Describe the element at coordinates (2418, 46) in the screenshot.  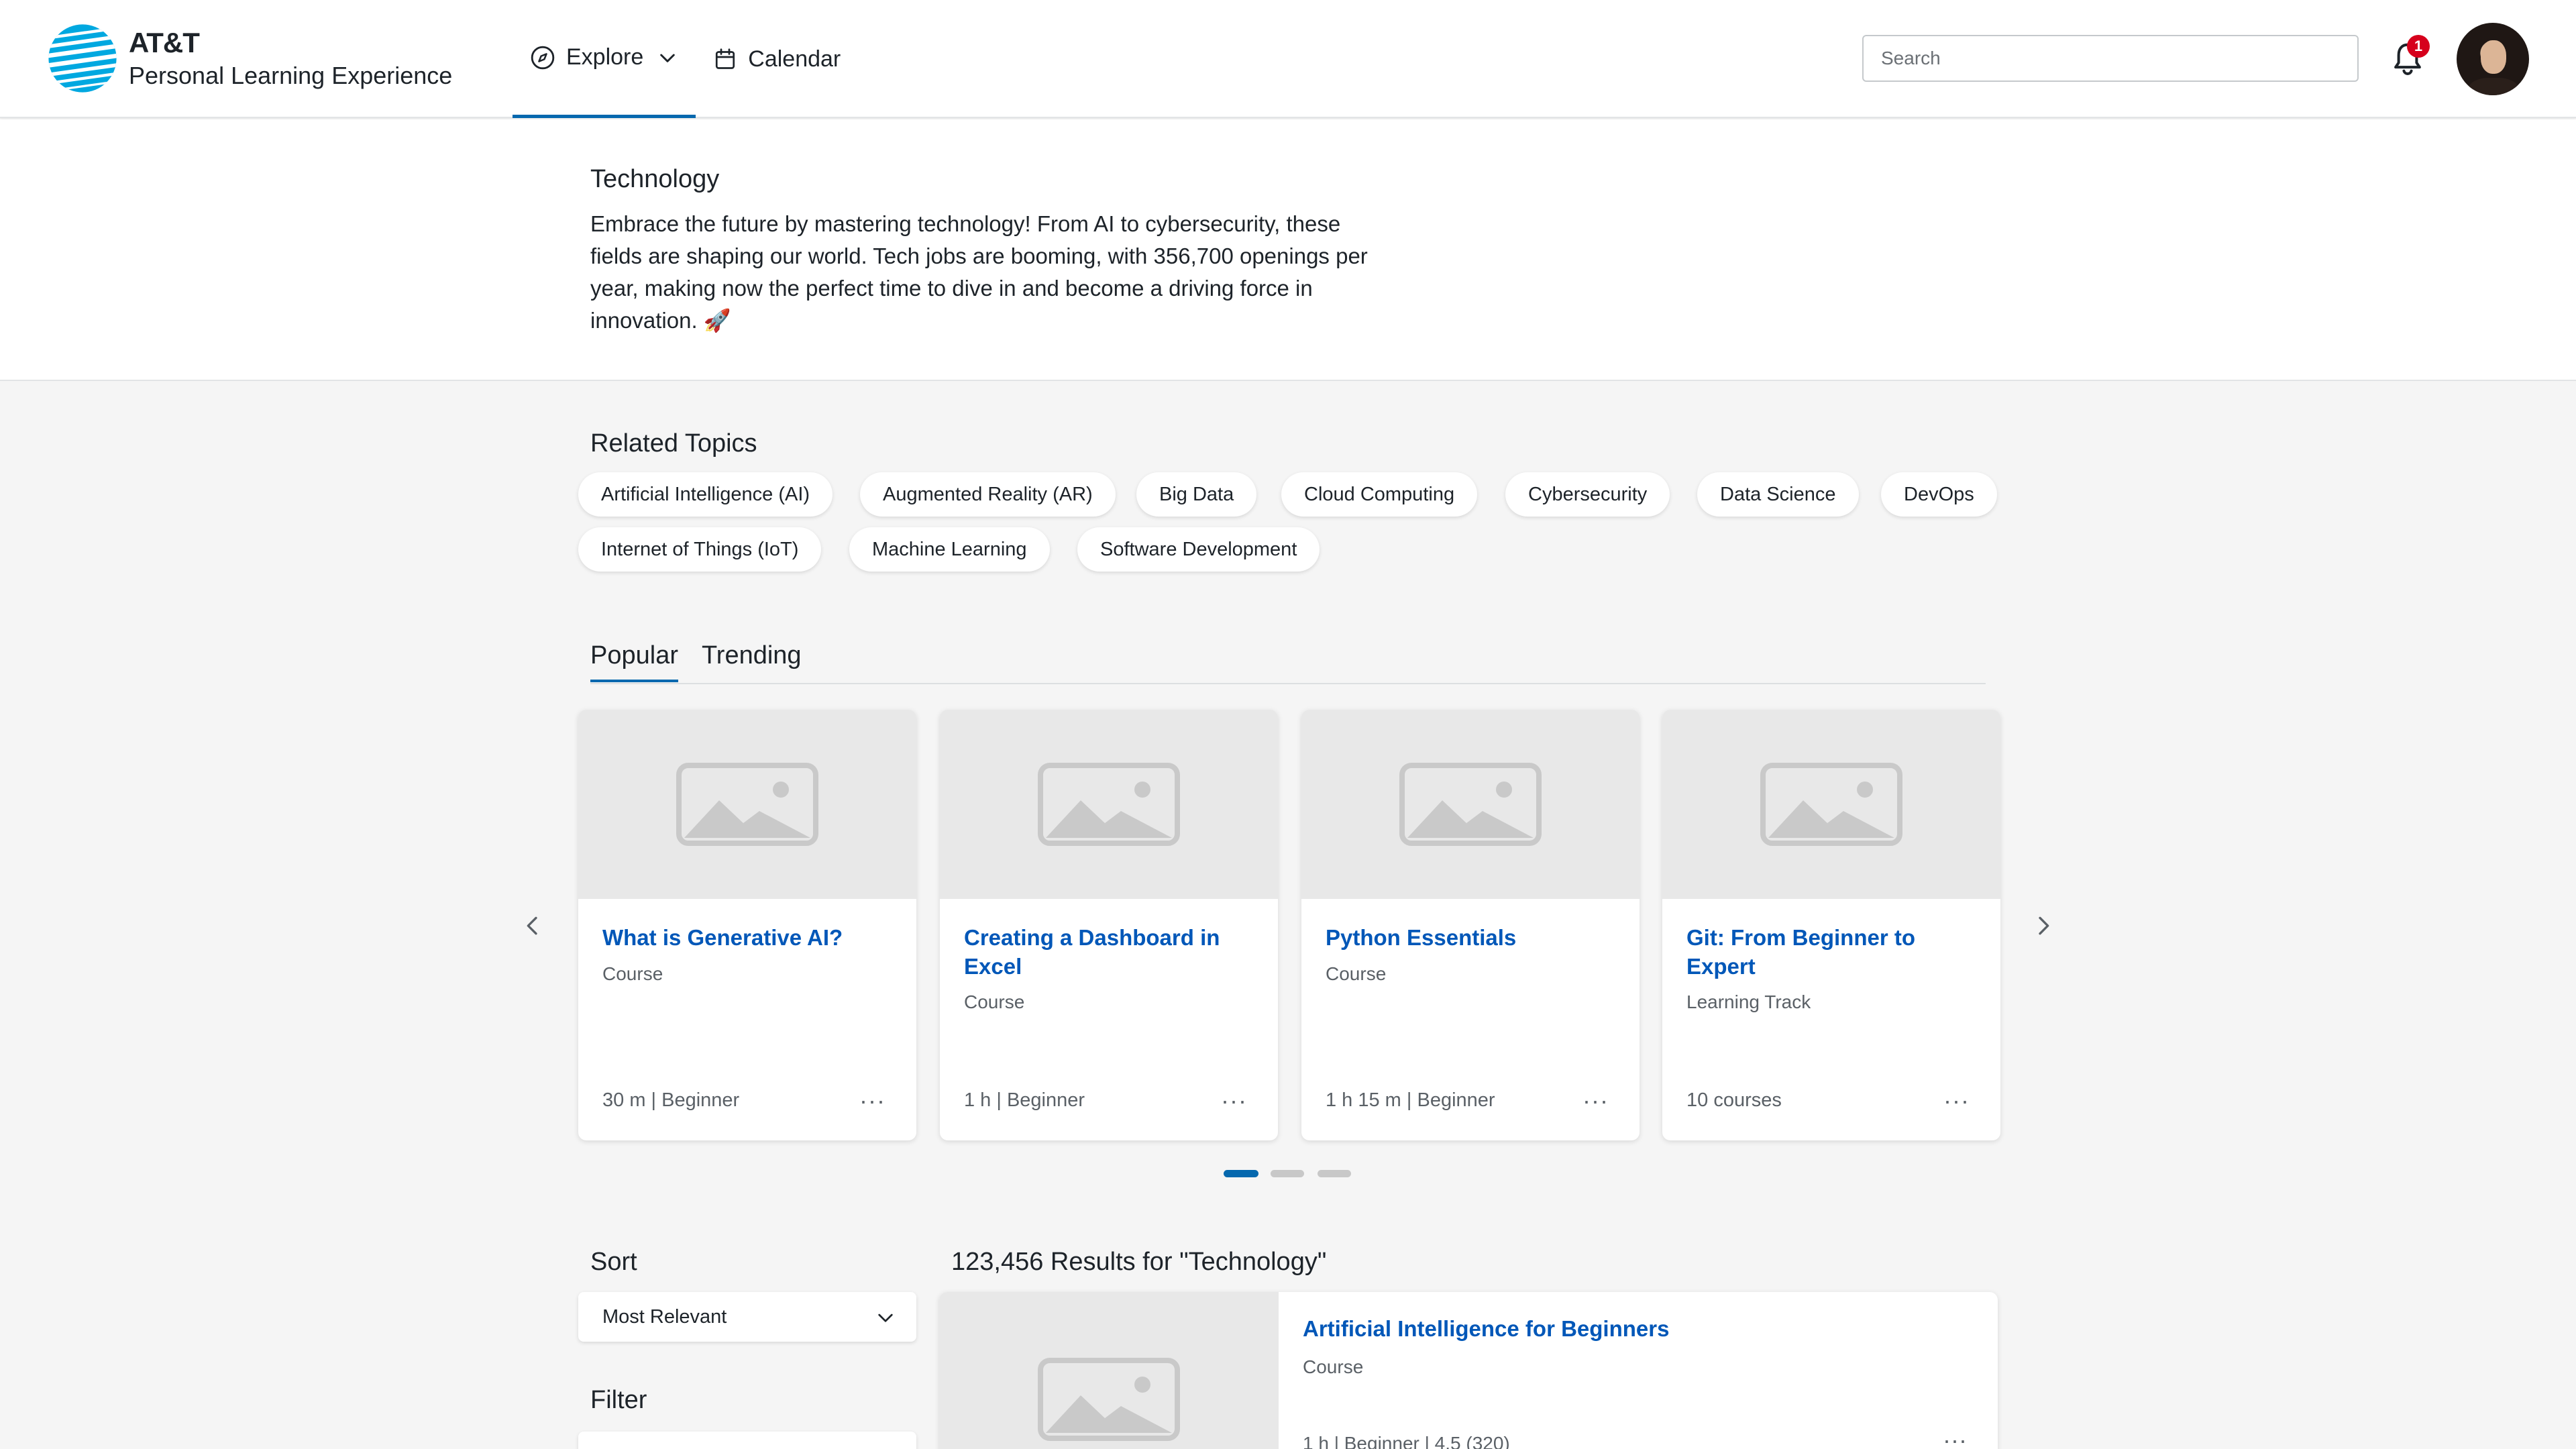
I see `notification-badge: 1` at that location.